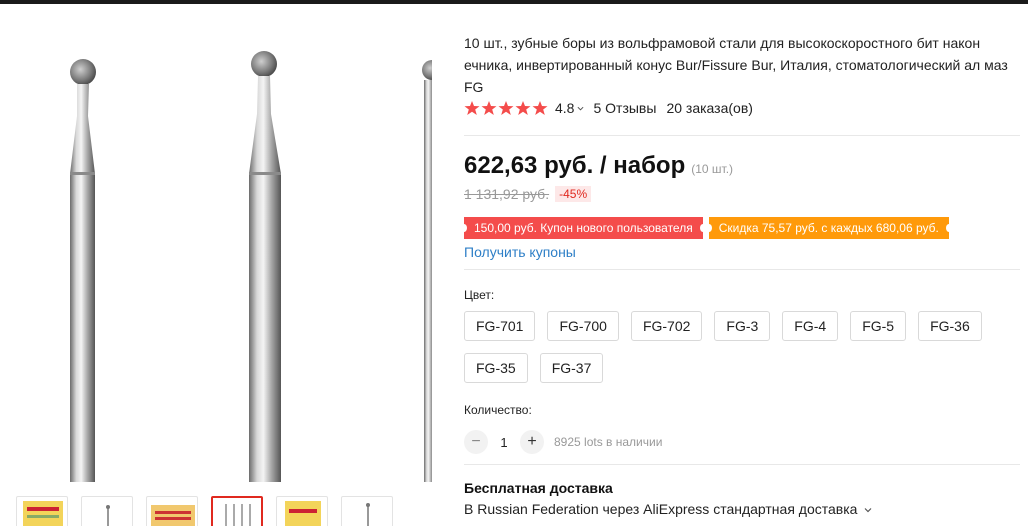 The height and width of the screenshot is (526, 1028). I want to click on variant-option: FG-3, so click(742, 326).